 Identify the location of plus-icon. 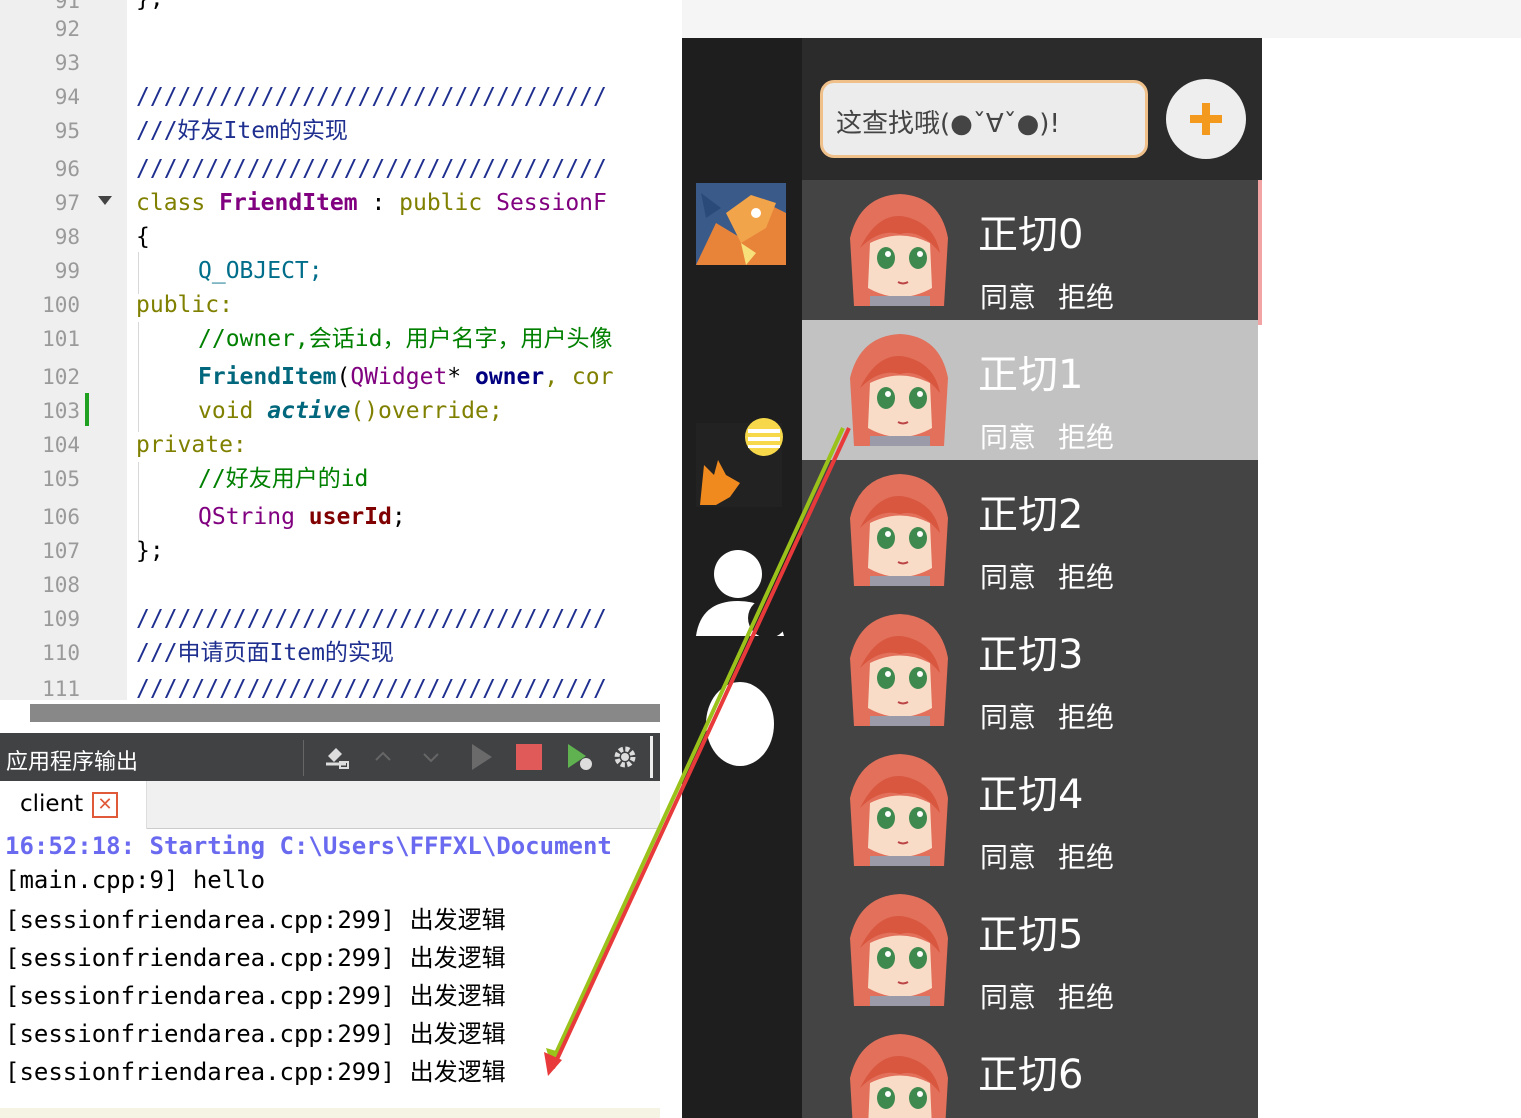
(1206, 119).